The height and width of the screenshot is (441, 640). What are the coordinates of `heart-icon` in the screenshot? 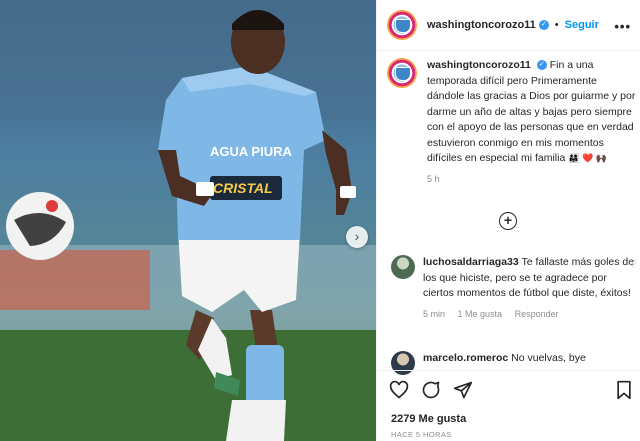 It's located at (399, 390).